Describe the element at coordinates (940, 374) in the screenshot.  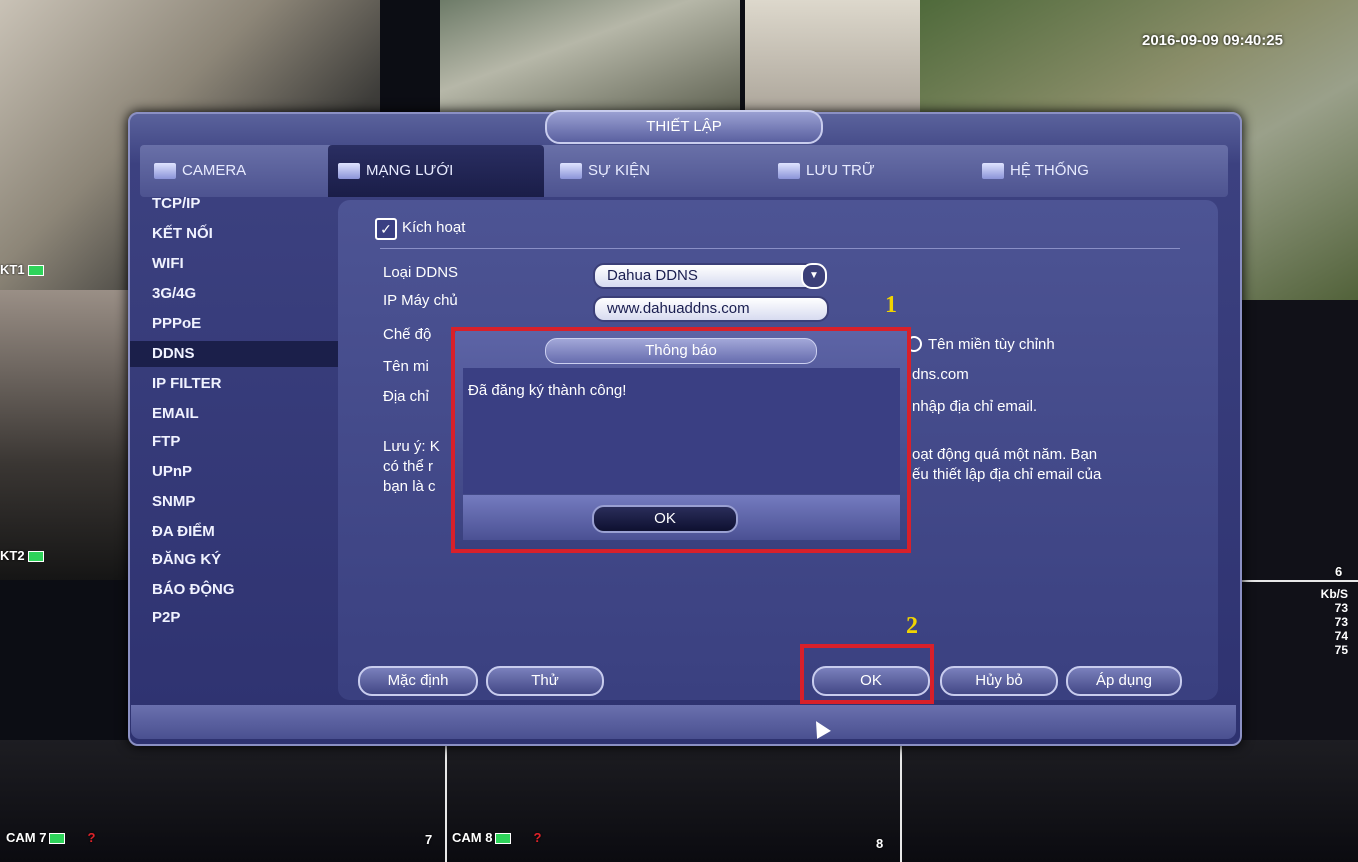
I see `domain-suffix: dns.com` at that location.